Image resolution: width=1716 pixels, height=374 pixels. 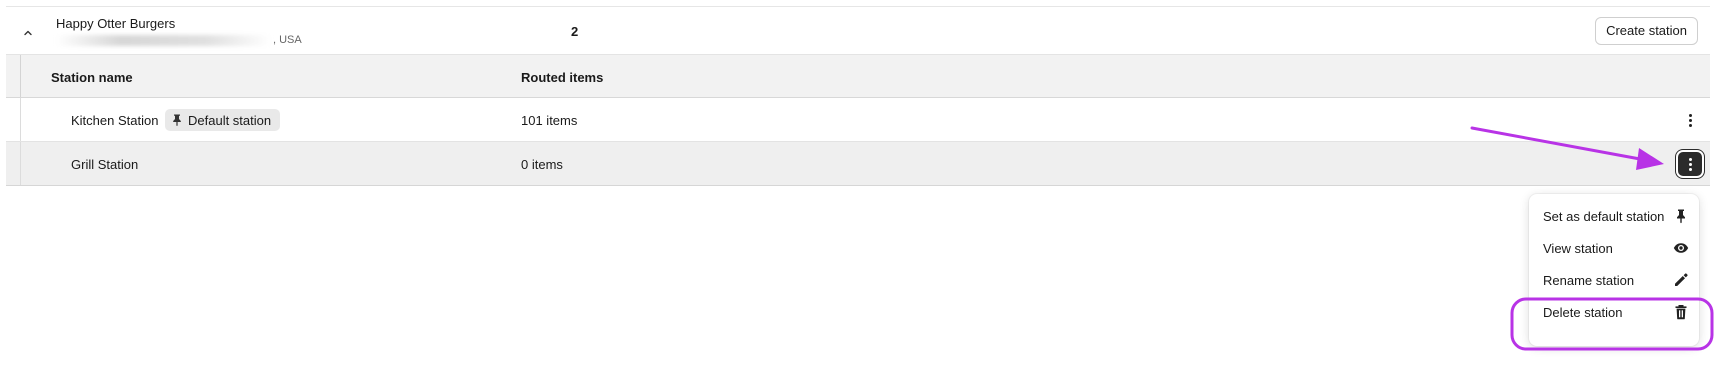 I want to click on more-actions-button, so click(x=1690, y=120).